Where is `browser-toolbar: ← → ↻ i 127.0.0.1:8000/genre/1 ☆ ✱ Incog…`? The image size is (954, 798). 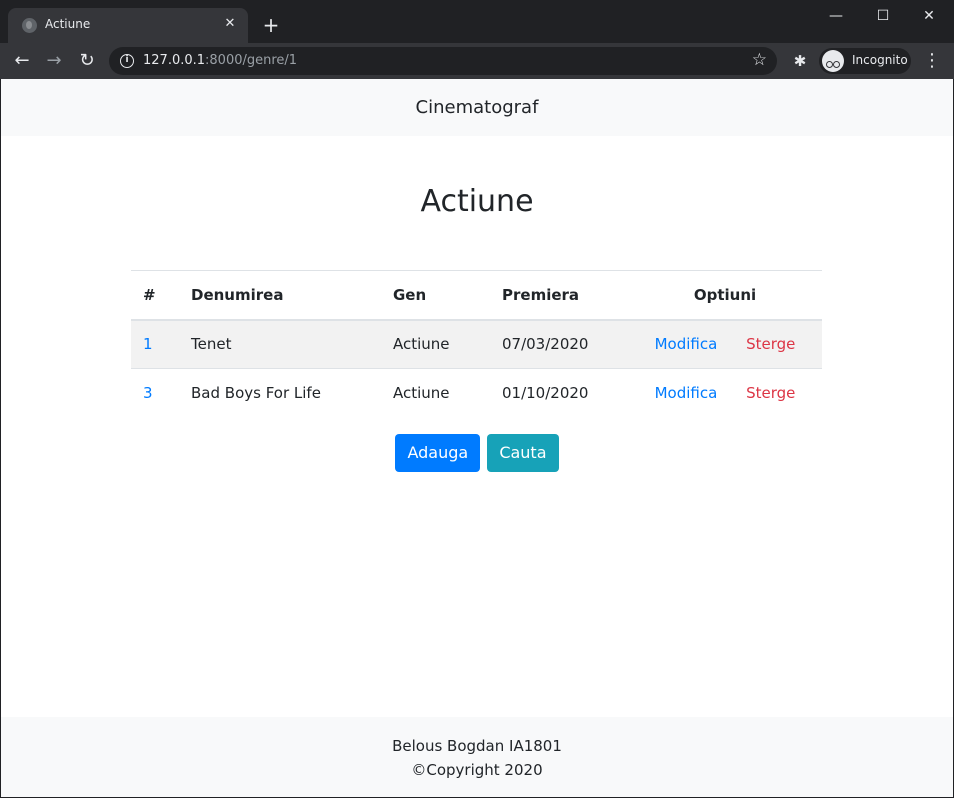
browser-toolbar: ← → ↻ i 127.0.0.1:8000/genre/1 ☆ ✱ Incog… is located at coordinates (477, 61).